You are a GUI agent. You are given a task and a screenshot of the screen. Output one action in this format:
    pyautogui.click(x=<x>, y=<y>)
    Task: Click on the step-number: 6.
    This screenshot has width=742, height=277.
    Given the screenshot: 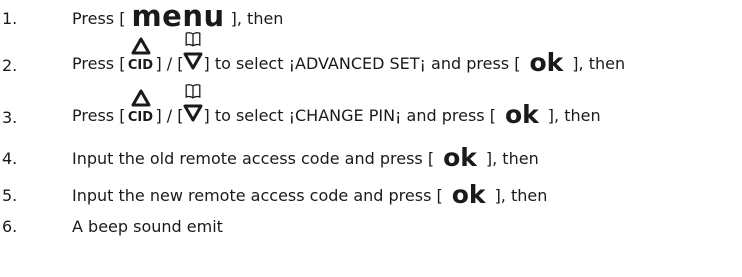 What is the action you would take?
    pyautogui.click(x=10, y=226)
    